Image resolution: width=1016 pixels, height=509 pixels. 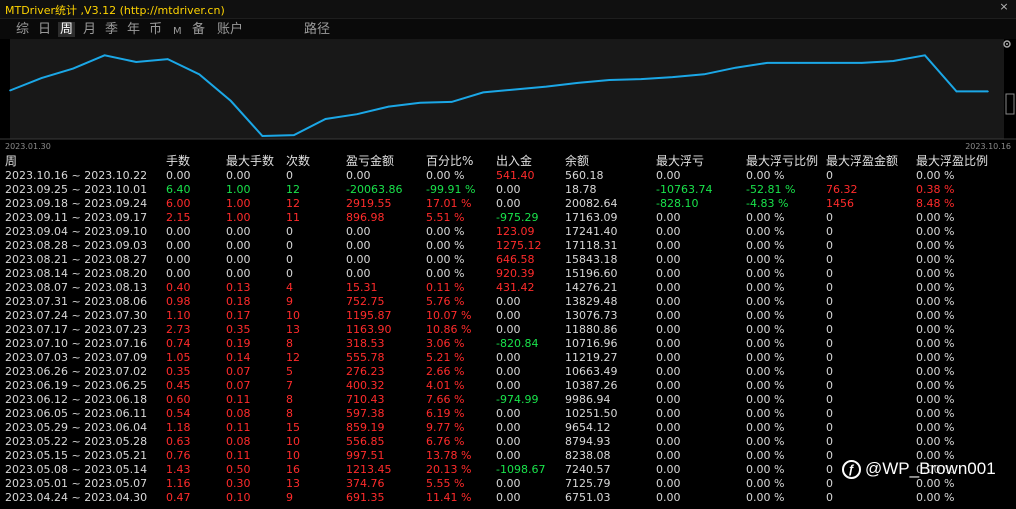 I want to click on close-icon: ×, so click(x=1004, y=7).